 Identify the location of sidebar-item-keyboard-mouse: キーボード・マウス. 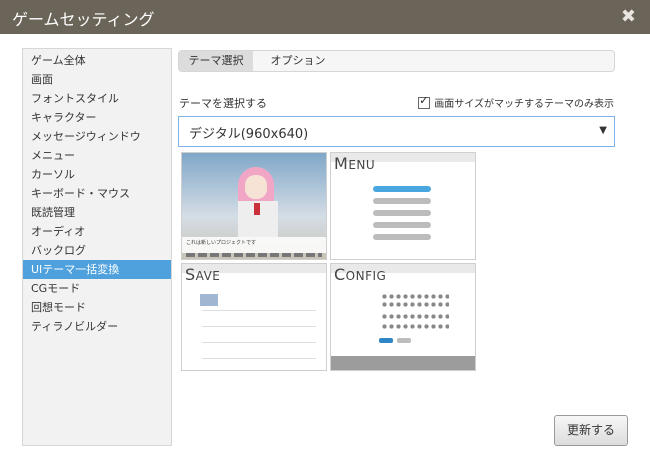
(97, 193).